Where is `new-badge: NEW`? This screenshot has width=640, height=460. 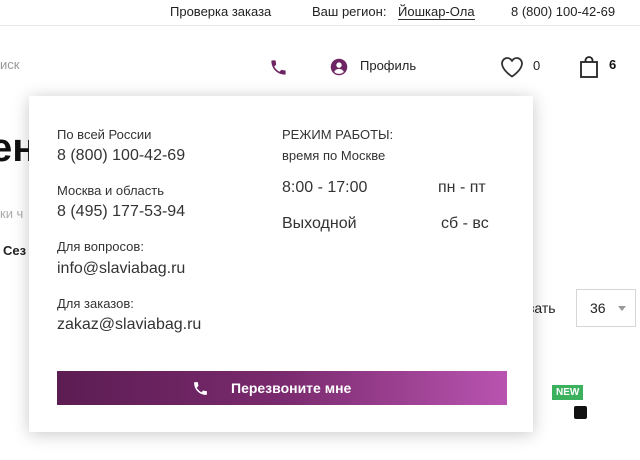
new-badge: NEW is located at coordinates (568, 392).